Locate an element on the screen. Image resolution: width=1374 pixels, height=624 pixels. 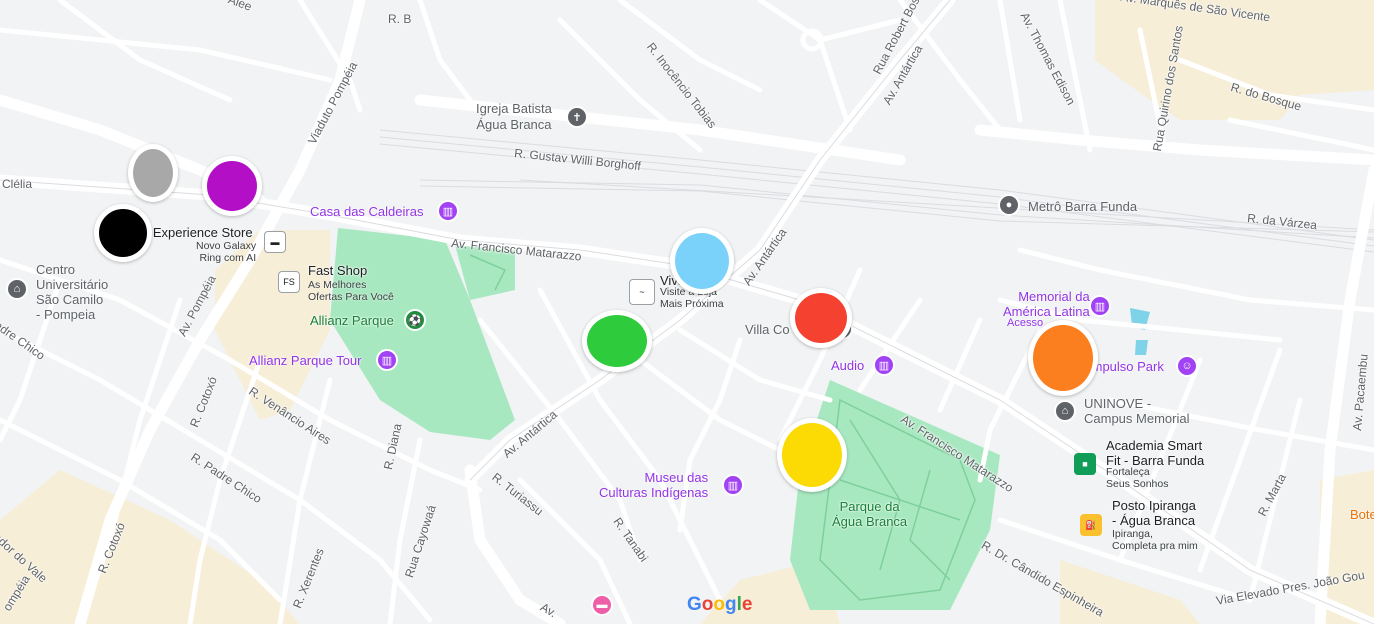
poi-casa-caldeiras-label: Casa das Caldeiras is located at coordinates (366, 211).